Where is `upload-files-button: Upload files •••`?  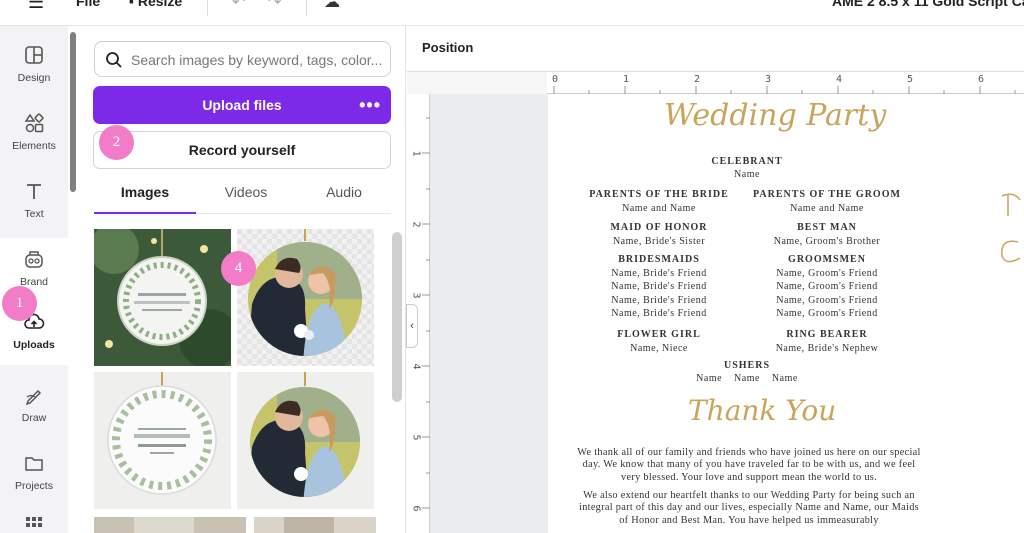
upload-files-button: Upload files ••• is located at coordinates (242, 105).